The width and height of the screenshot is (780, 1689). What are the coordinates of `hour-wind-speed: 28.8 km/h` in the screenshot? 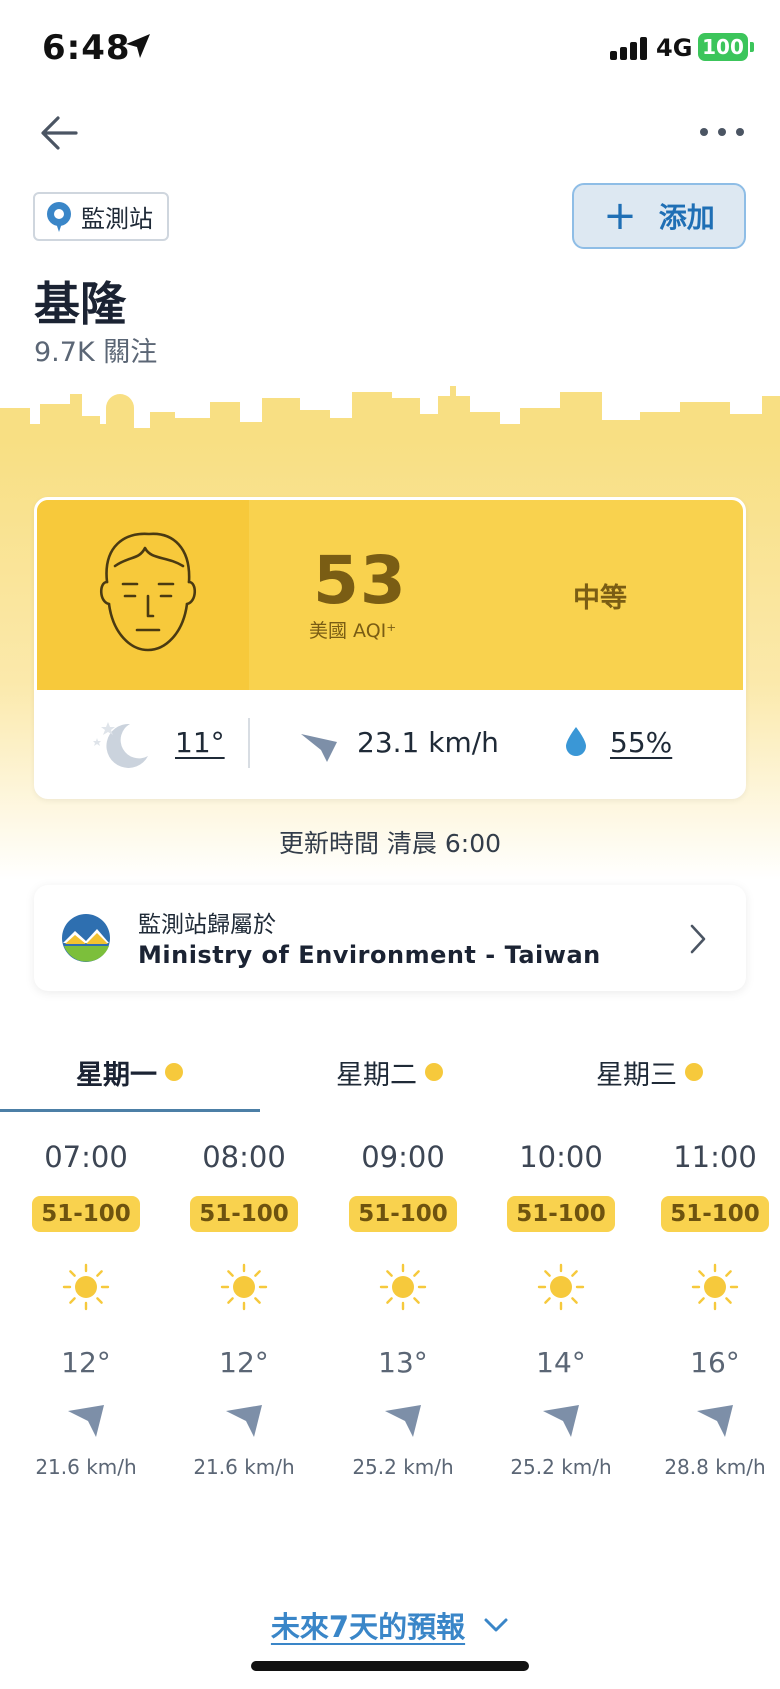 It's located at (715, 1467).